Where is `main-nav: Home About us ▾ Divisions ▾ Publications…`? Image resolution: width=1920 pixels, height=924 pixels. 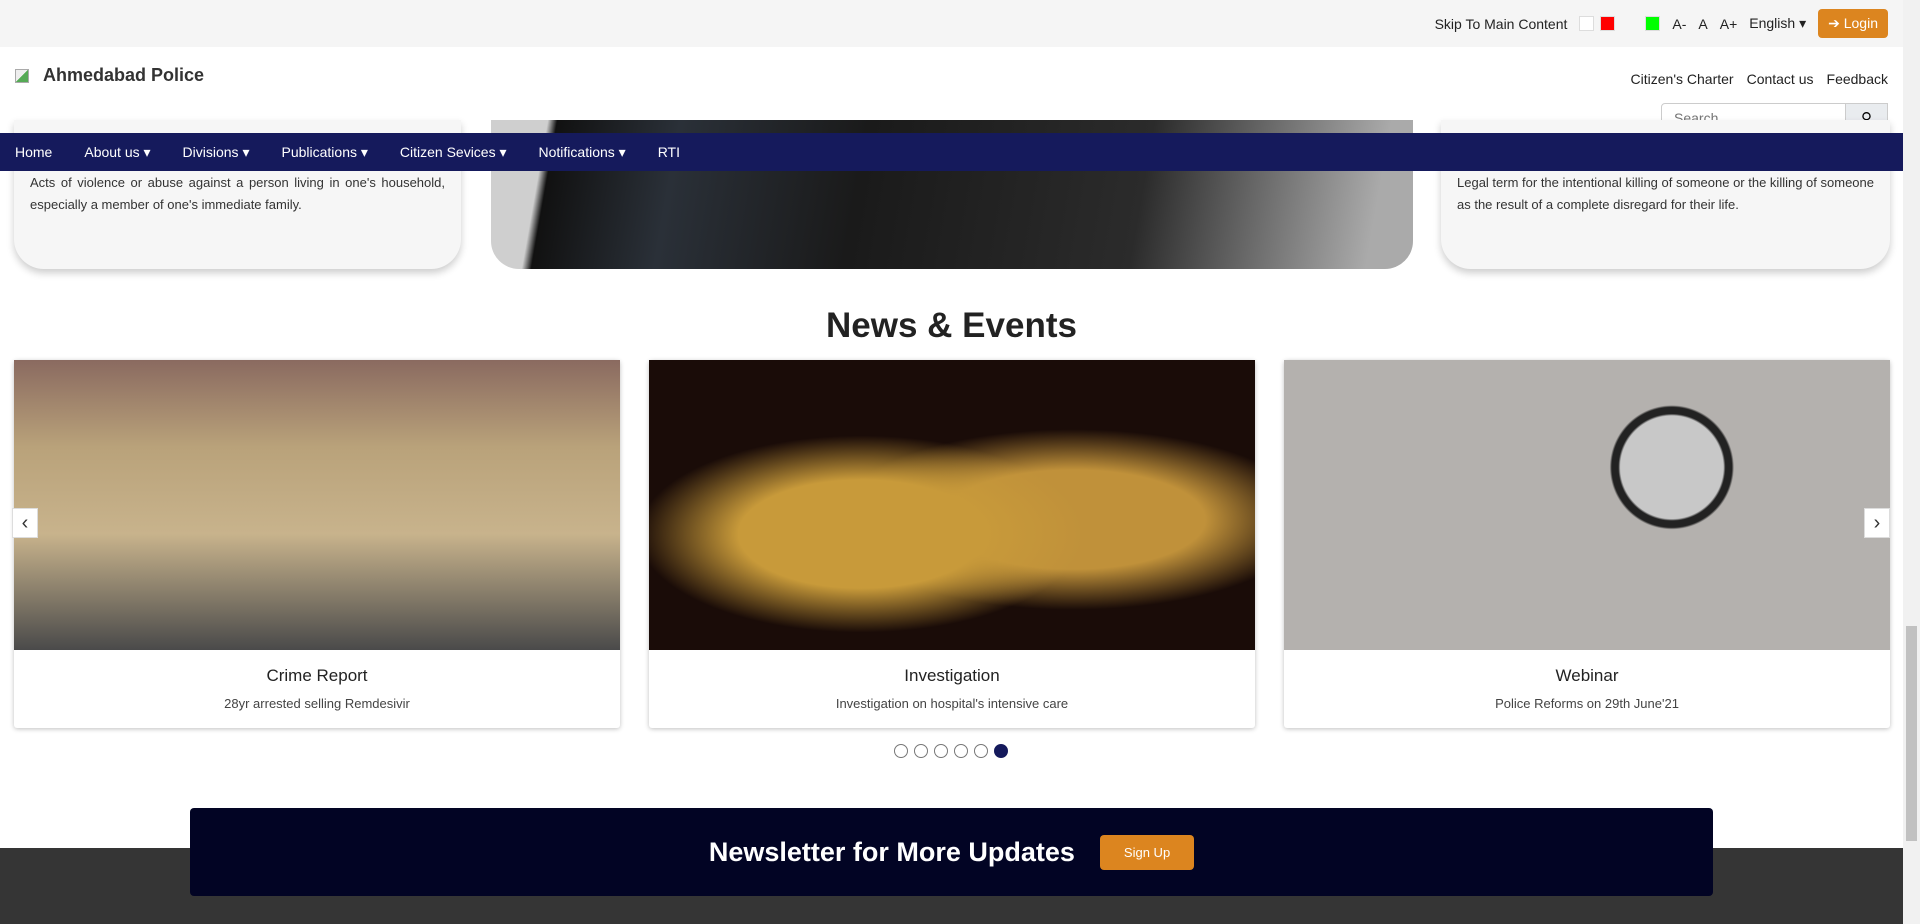
main-nav: Home About us ▾ Divisions ▾ Publications… is located at coordinates (951, 152).